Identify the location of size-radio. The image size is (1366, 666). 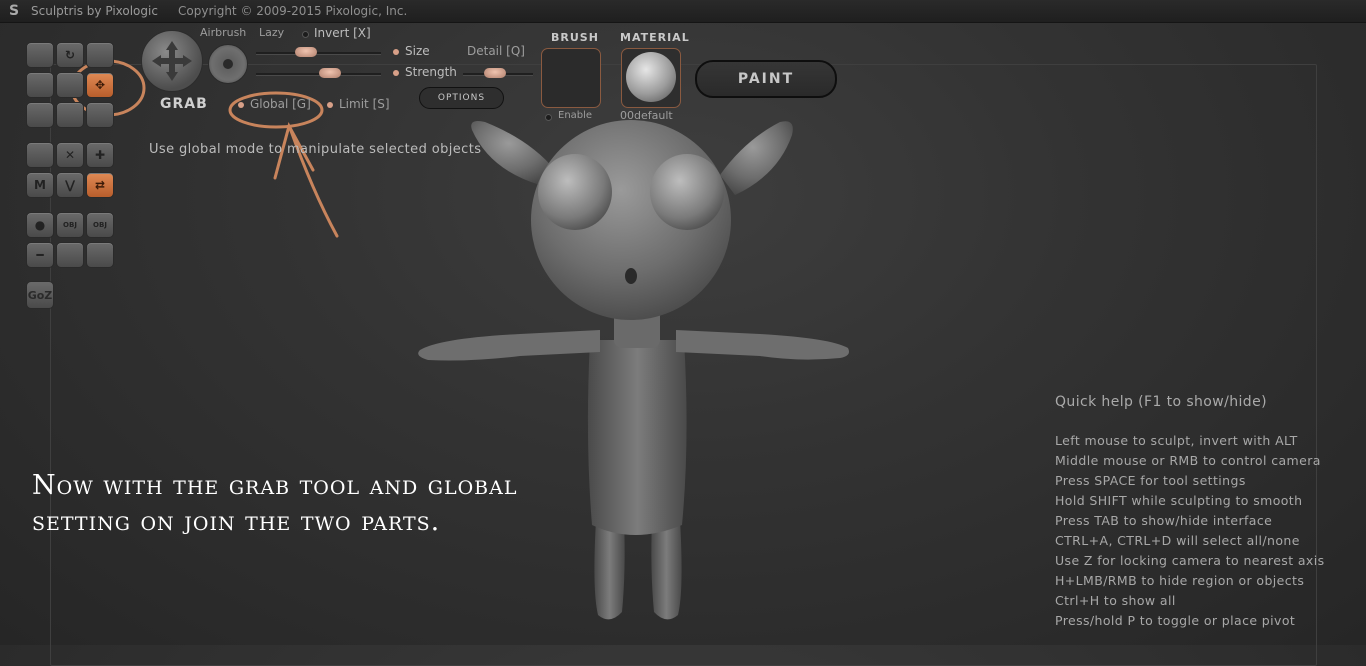
(396, 52).